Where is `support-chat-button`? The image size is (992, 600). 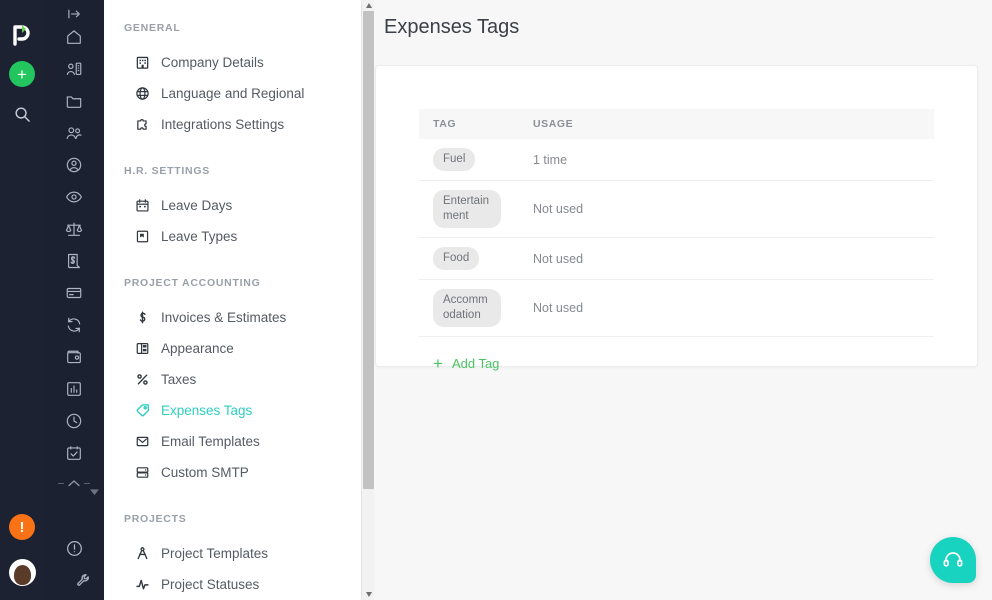
support-chat-button is located at coordinates (953, 560).